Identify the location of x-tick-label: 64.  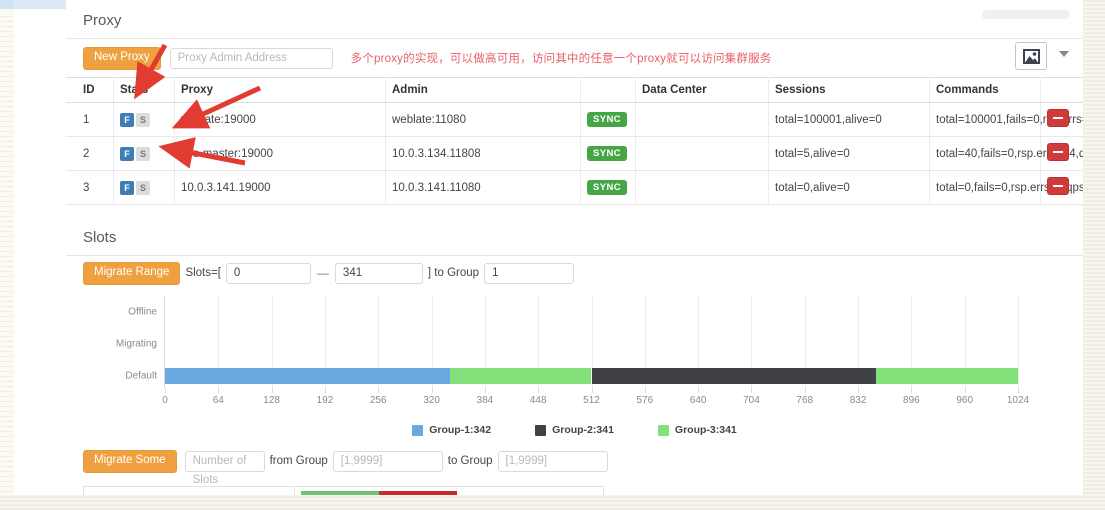
(218, 400).